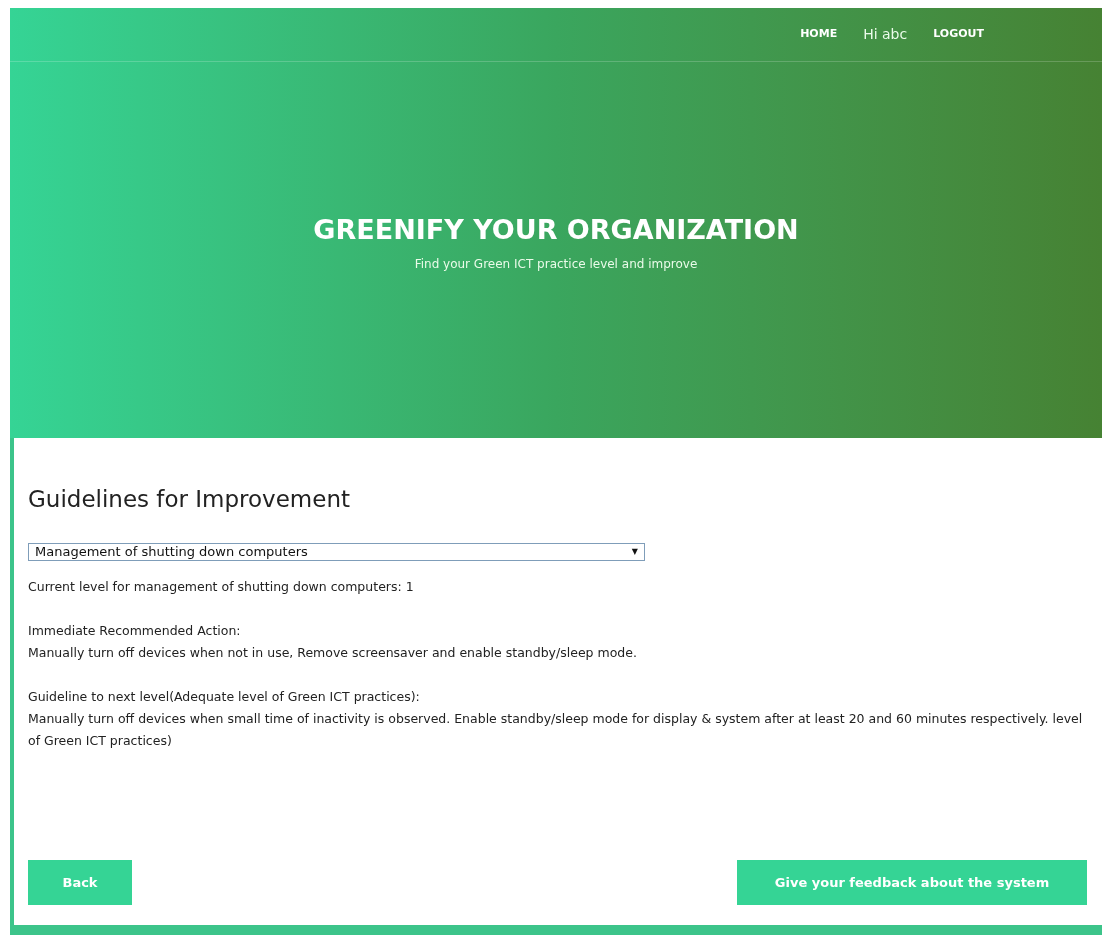 The height and width of the screenshot is (935, 1102). I want to click on guideline-text: Current level for management of shutting down computers: 1, so click(221, 586).